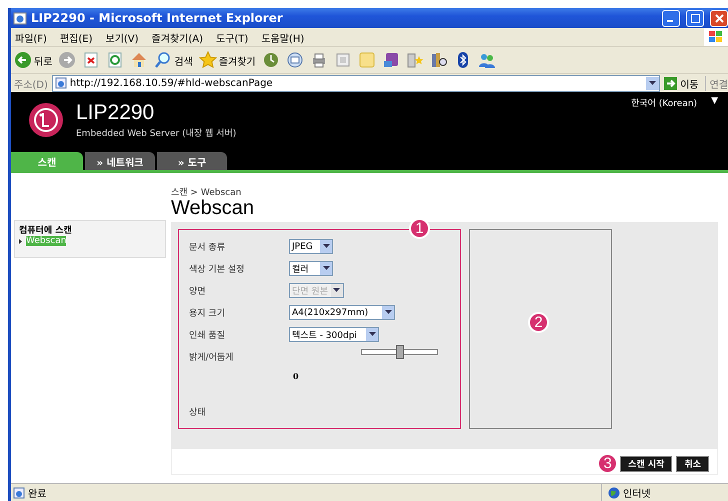 The height and width of the screenshot is (501, 728). What do you see at coordinates (115, 60) in the screenshot?
I see `refresh-icon` at bounding box center [115, 60].